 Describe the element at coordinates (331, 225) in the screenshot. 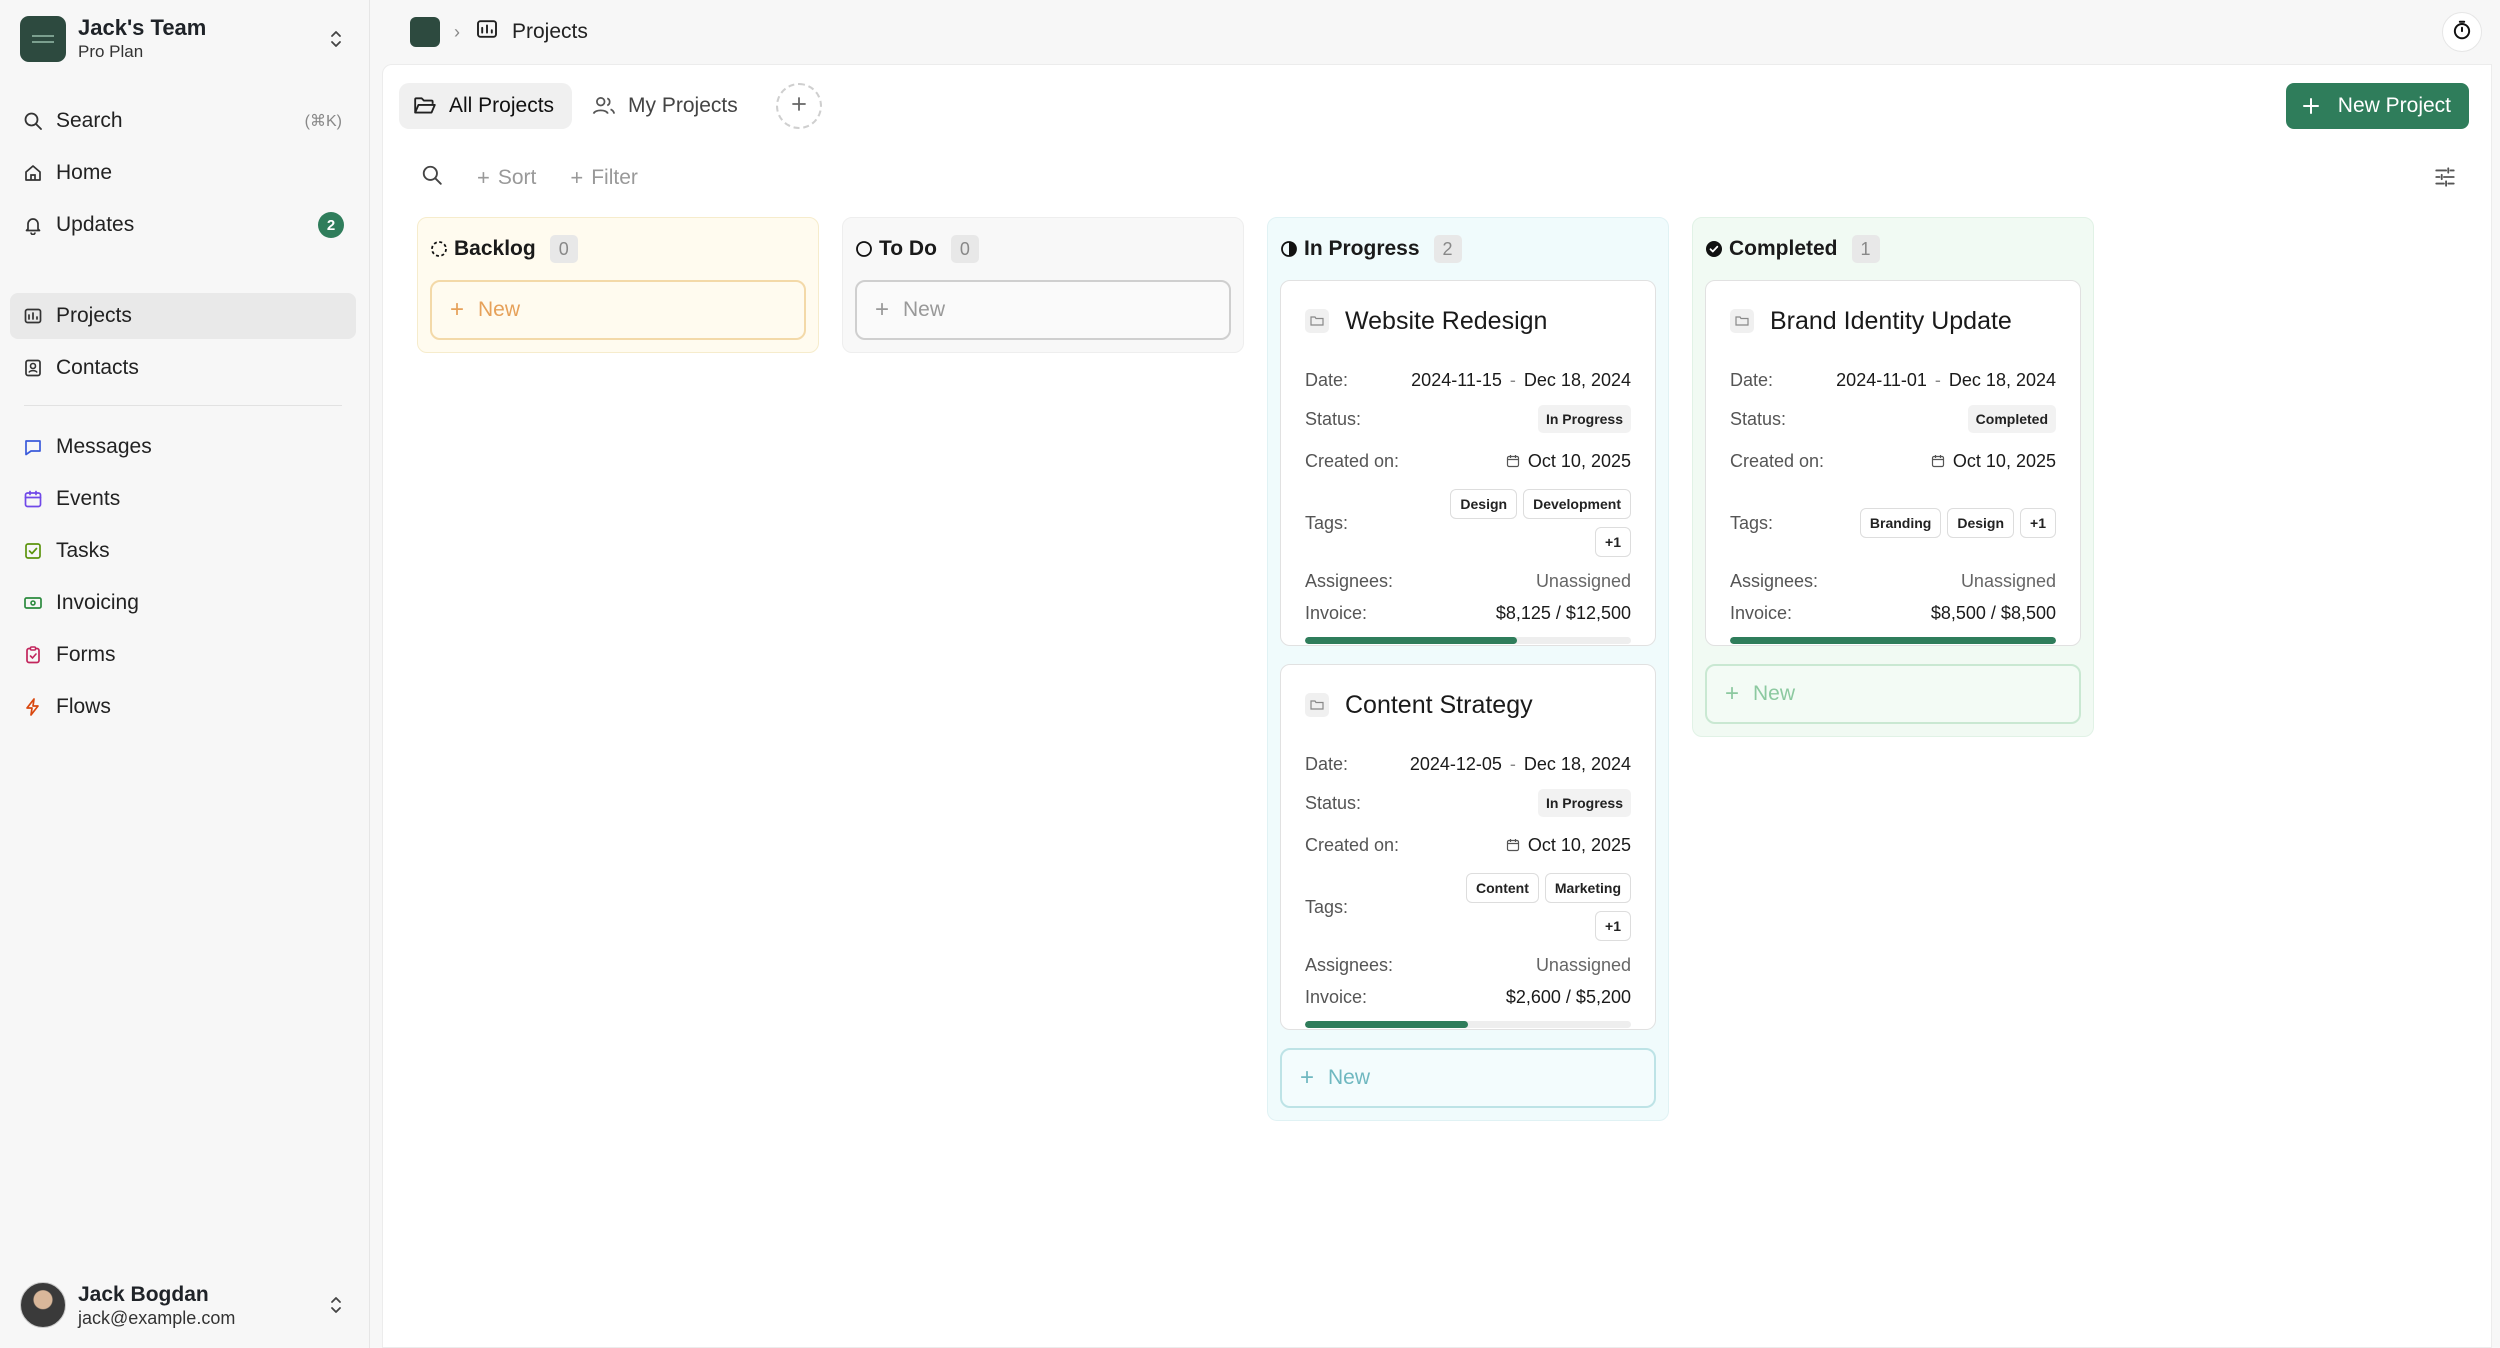

I see `updates-count-badge: 2` at that location.